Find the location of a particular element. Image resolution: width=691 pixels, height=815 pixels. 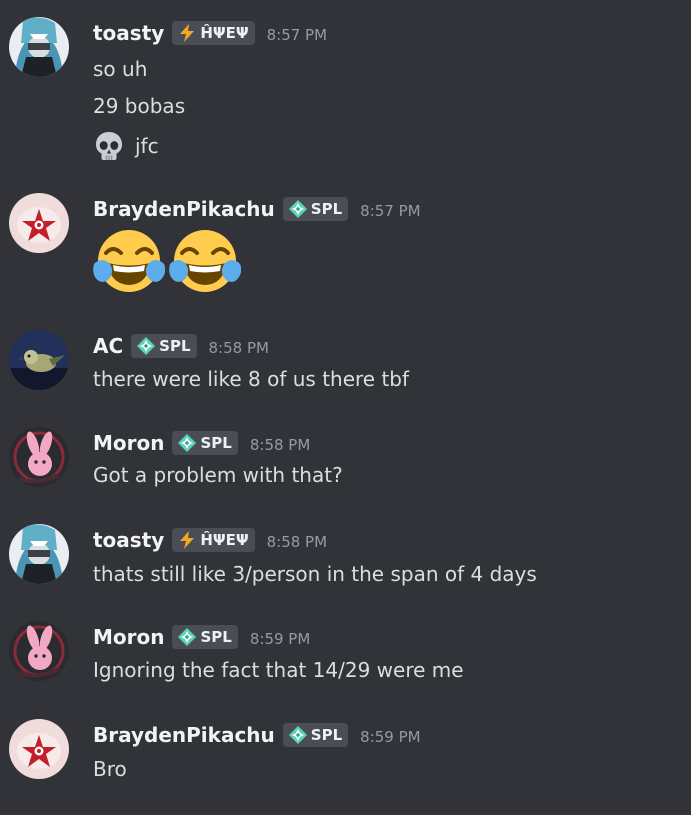

message-header: BraydenPikachu SPL 8:59 PM is located at coordinates (257, 735).